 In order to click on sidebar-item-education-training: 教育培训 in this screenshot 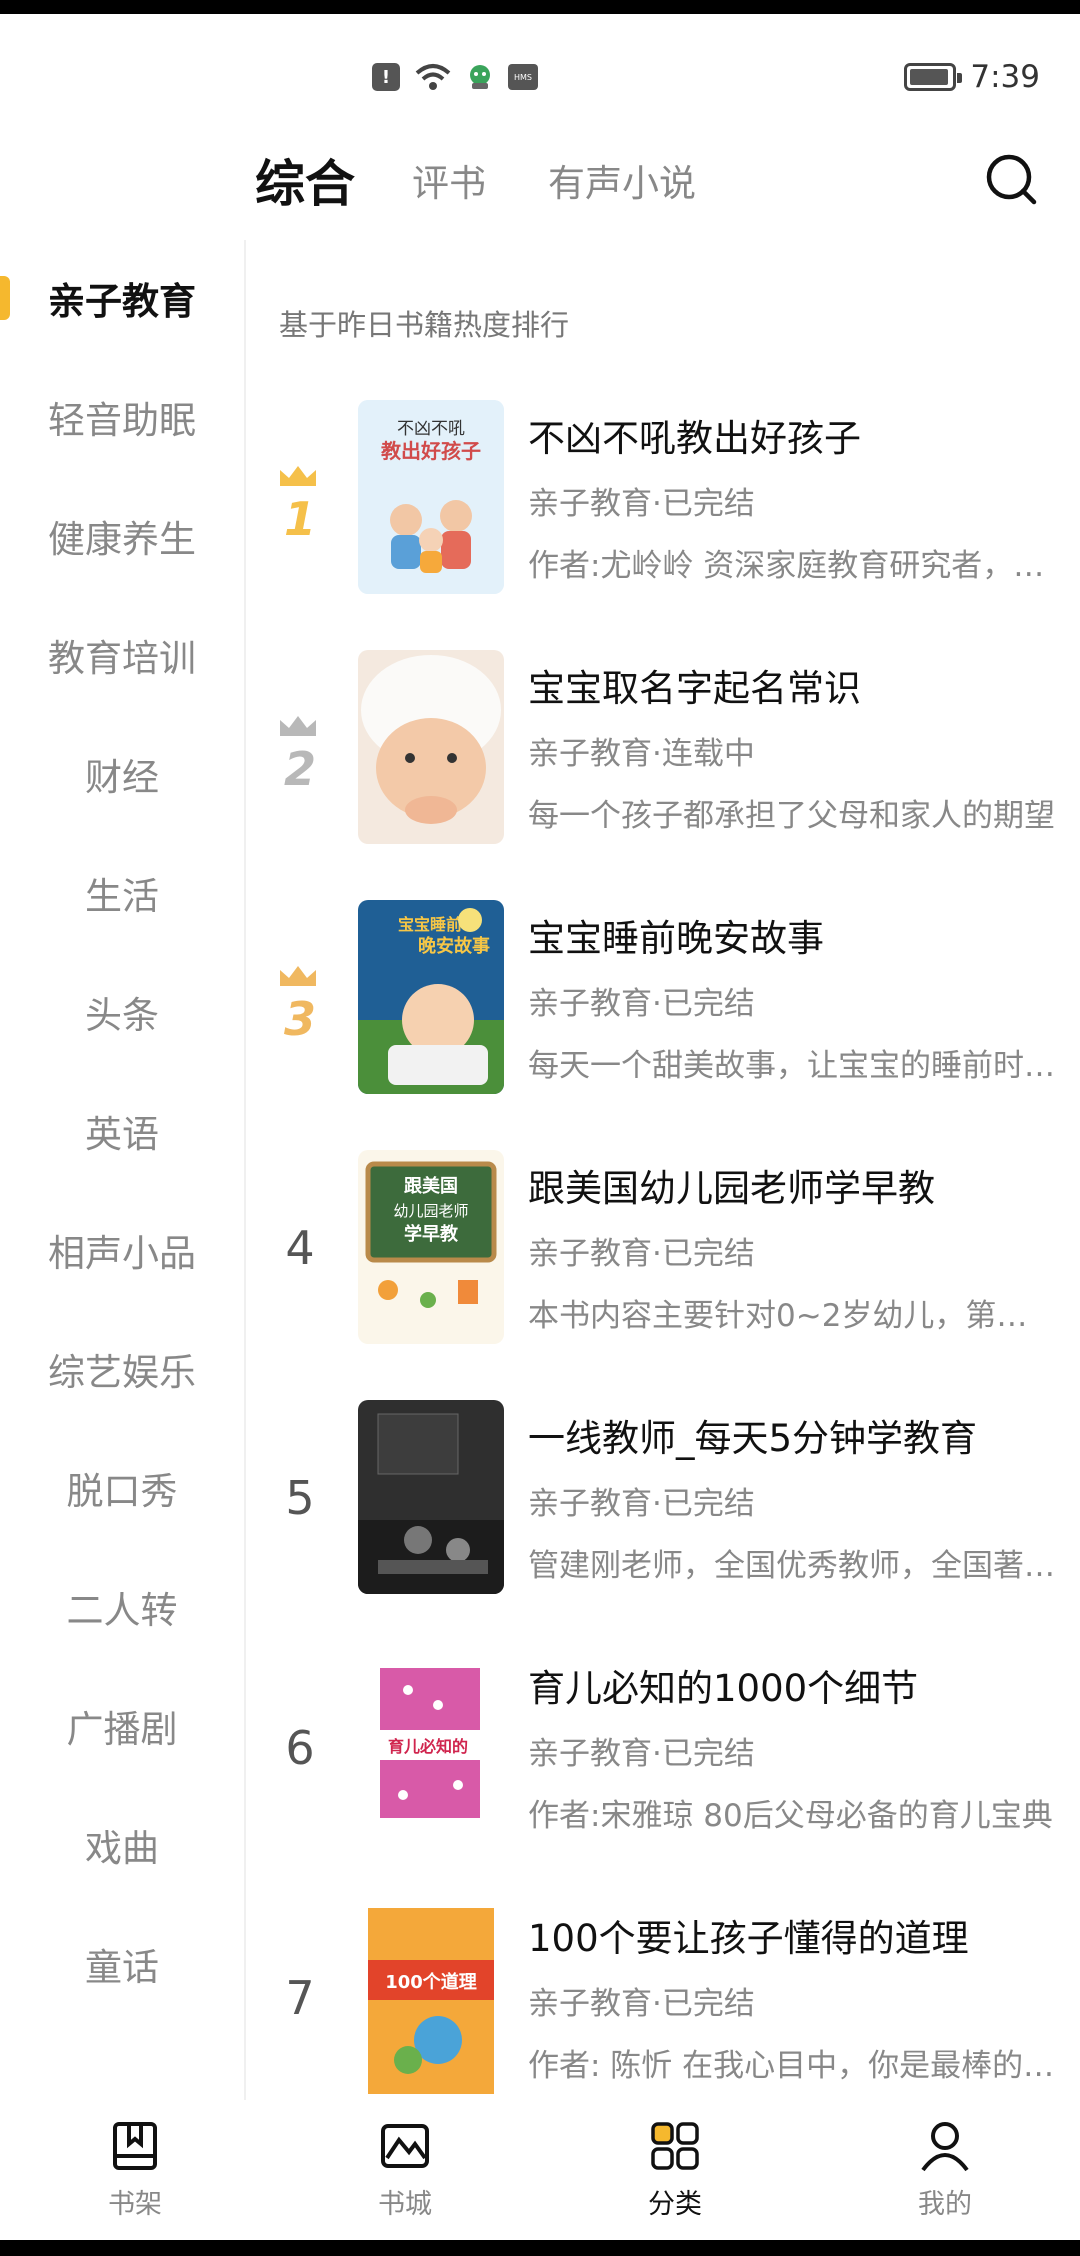, I will do `click(122, 655)`.